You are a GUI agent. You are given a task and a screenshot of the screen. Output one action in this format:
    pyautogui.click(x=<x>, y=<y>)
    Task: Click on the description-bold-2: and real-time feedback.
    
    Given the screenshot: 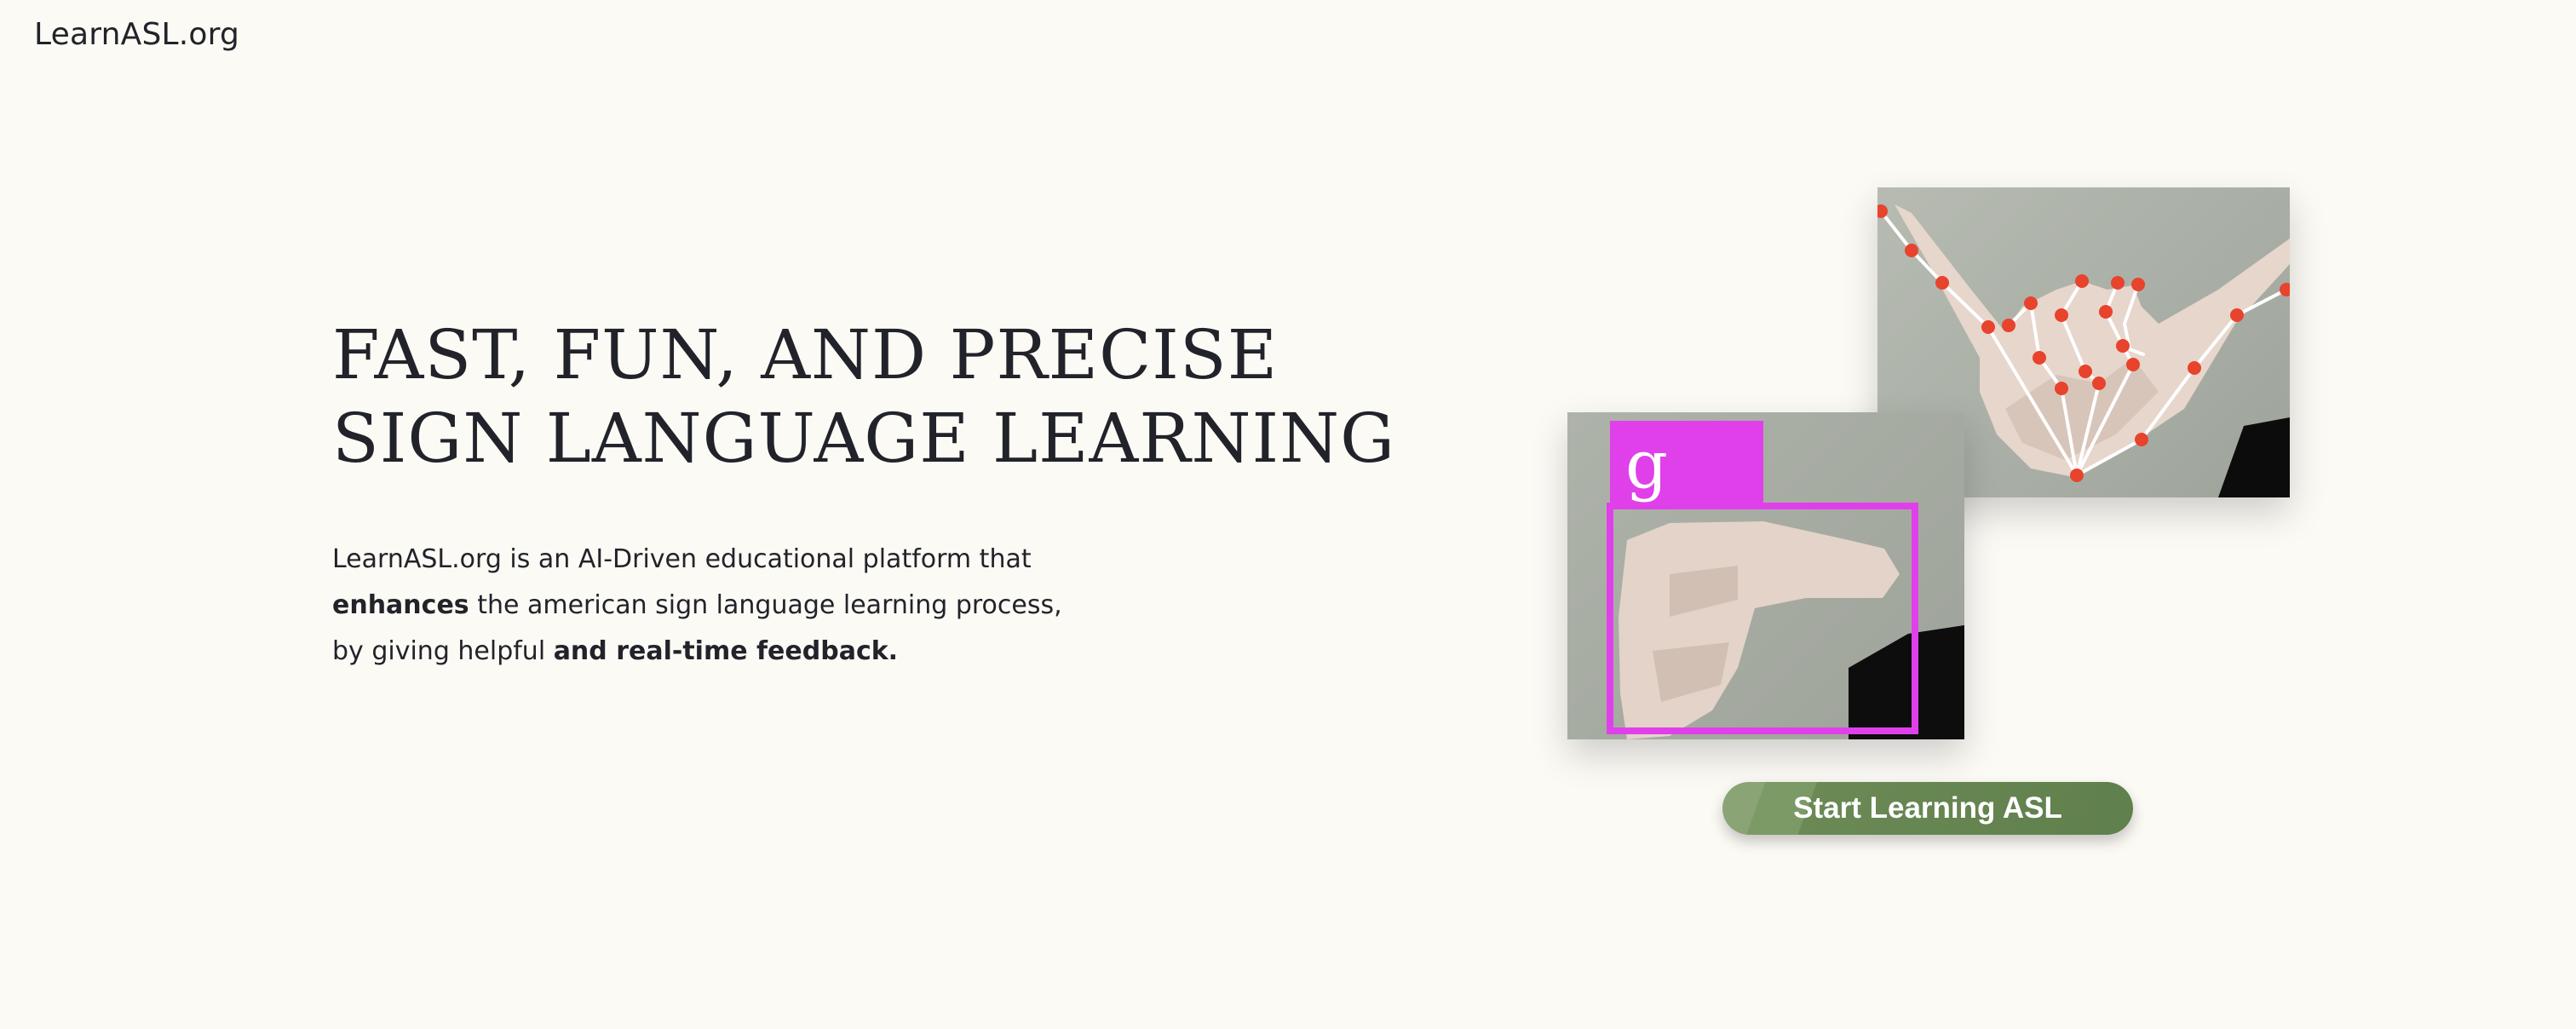 What is the action you would take?
    pyautogui.click(x=726, y=651)
    